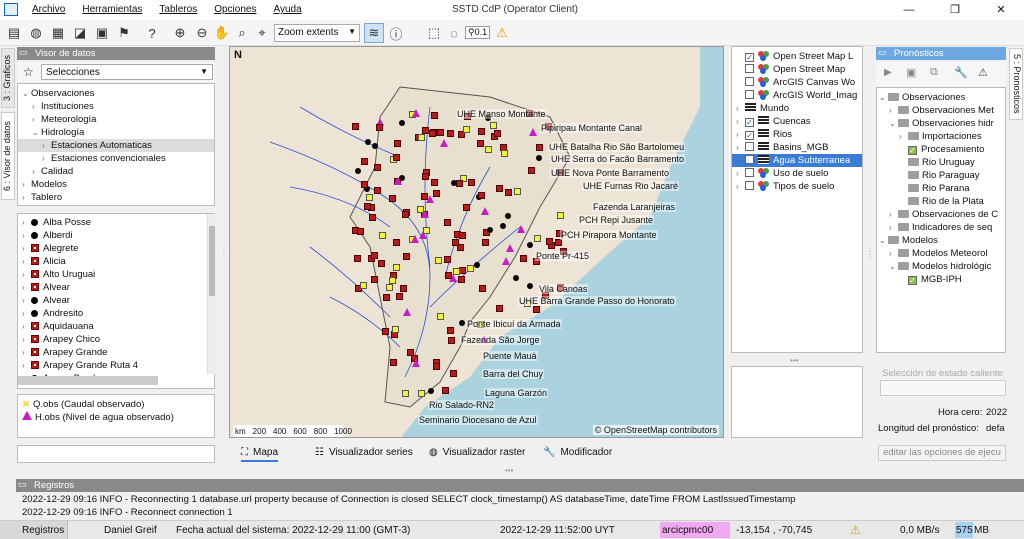  I want to click on star-icon: ☆, so click(28, 72).